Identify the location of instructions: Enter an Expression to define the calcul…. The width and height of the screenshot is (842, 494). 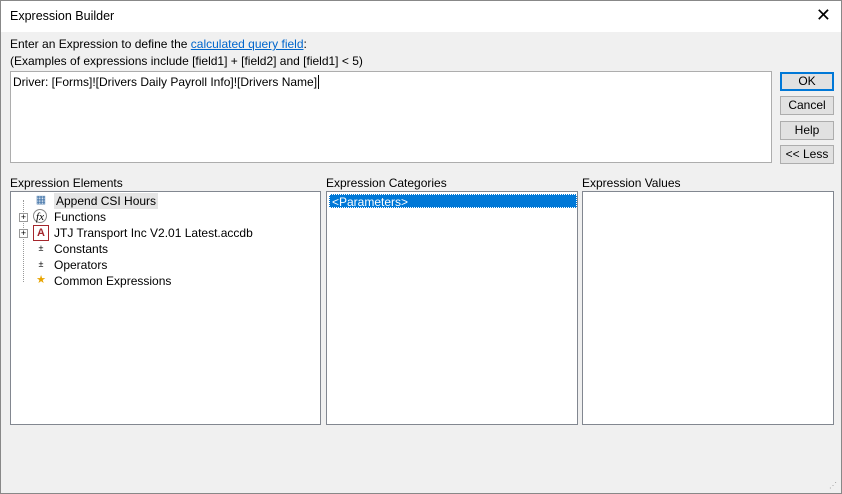
(186, 53).